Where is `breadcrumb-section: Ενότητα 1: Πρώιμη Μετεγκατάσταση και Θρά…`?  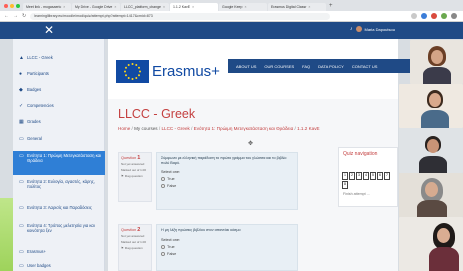
breadcrumb-section: Ενότητα 1: Πρώιμη Μετεγκατάσταση και Θρά… is located at coordinates (244, 128).